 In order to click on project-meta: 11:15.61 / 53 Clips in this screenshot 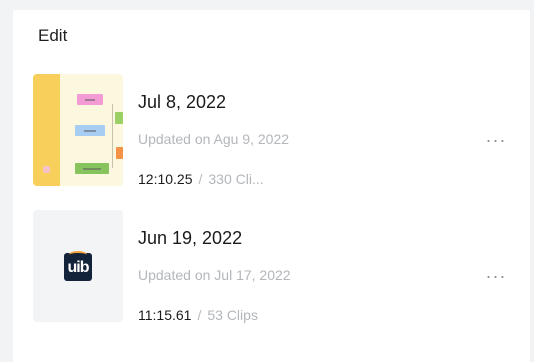, I will do `click(198, 315)`.